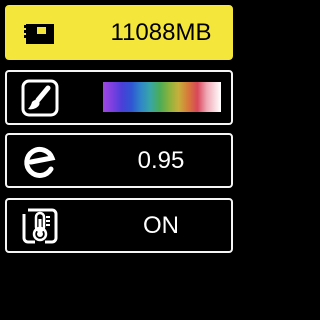 The image size is (320, 320). Describe the element at coordinates (161, 32) in the screenshot. I see `storage-value: 11088MB` at that location.